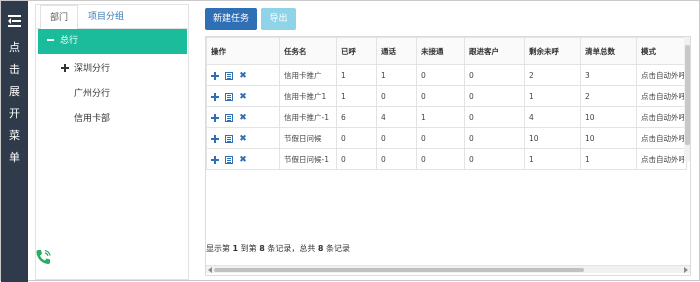 Image resolution: width=700 pixels, height=282 pixels. Describe the element at coordinates (235, 248) in the screenshot. I see `pager-from: 1` at that location.